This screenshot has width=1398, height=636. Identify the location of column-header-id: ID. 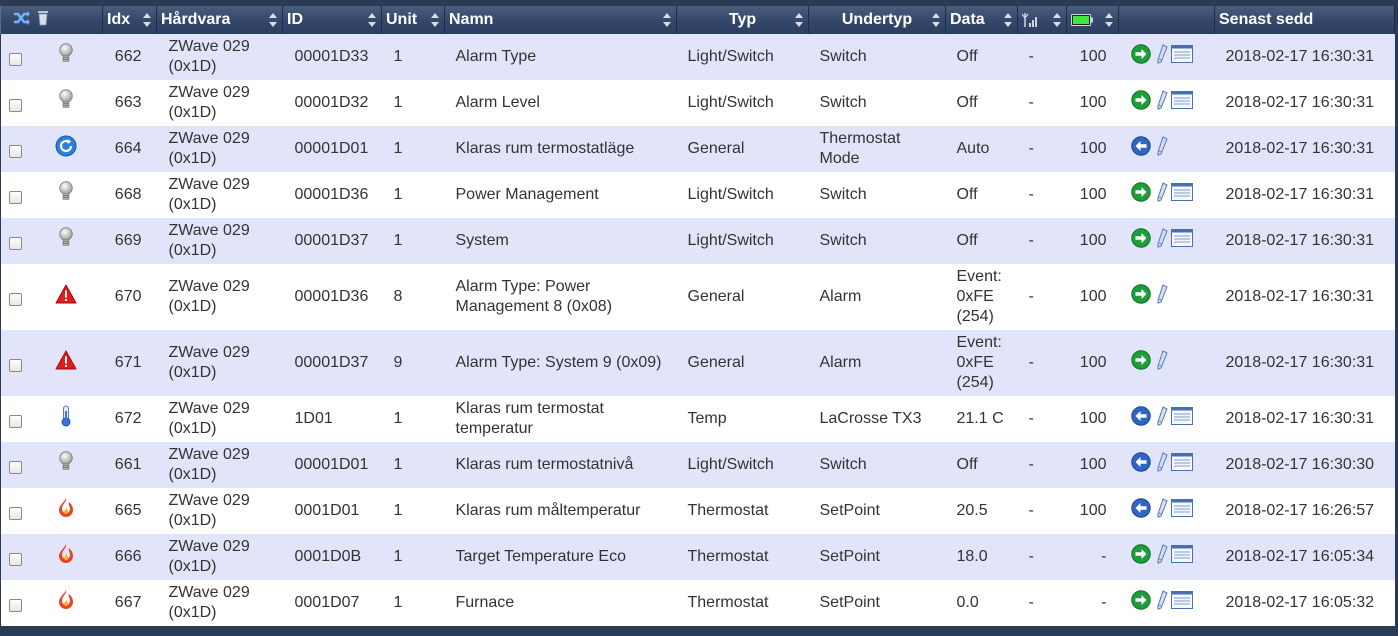
(332, 20).